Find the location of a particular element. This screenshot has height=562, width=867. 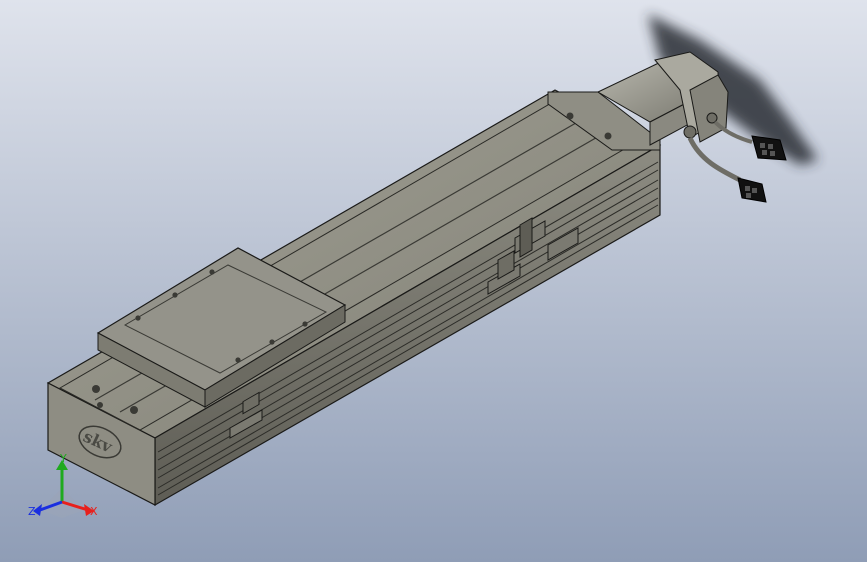

triad-z-label: Z is located at coordinates (32, 511).